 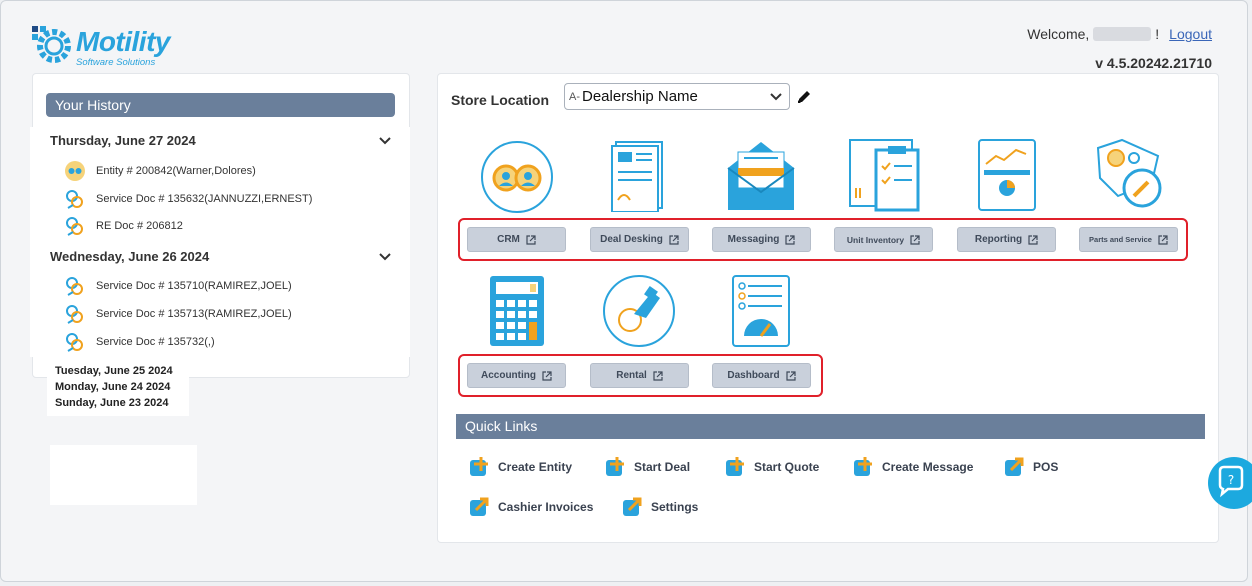 What do you see at coordinates (123, 41) in the screenshot?
I see `logo-wordmark: Motility` at bounding box center [123, 41].